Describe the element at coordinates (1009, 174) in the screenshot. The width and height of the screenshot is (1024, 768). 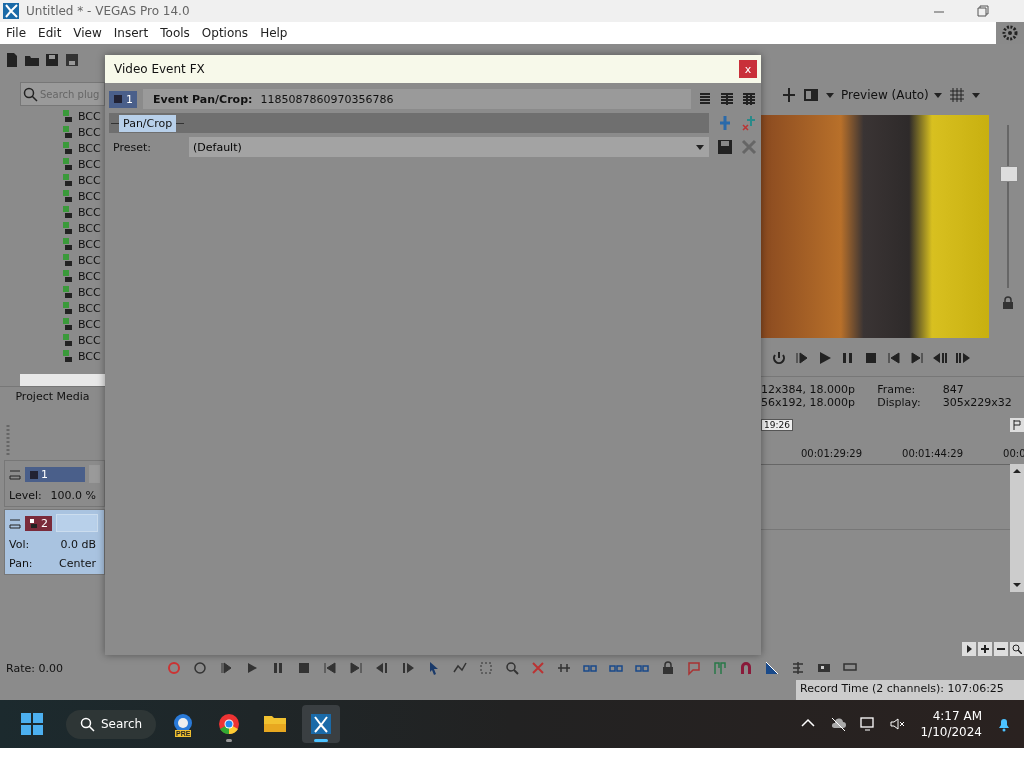
I see `slider-thumb` at that location.